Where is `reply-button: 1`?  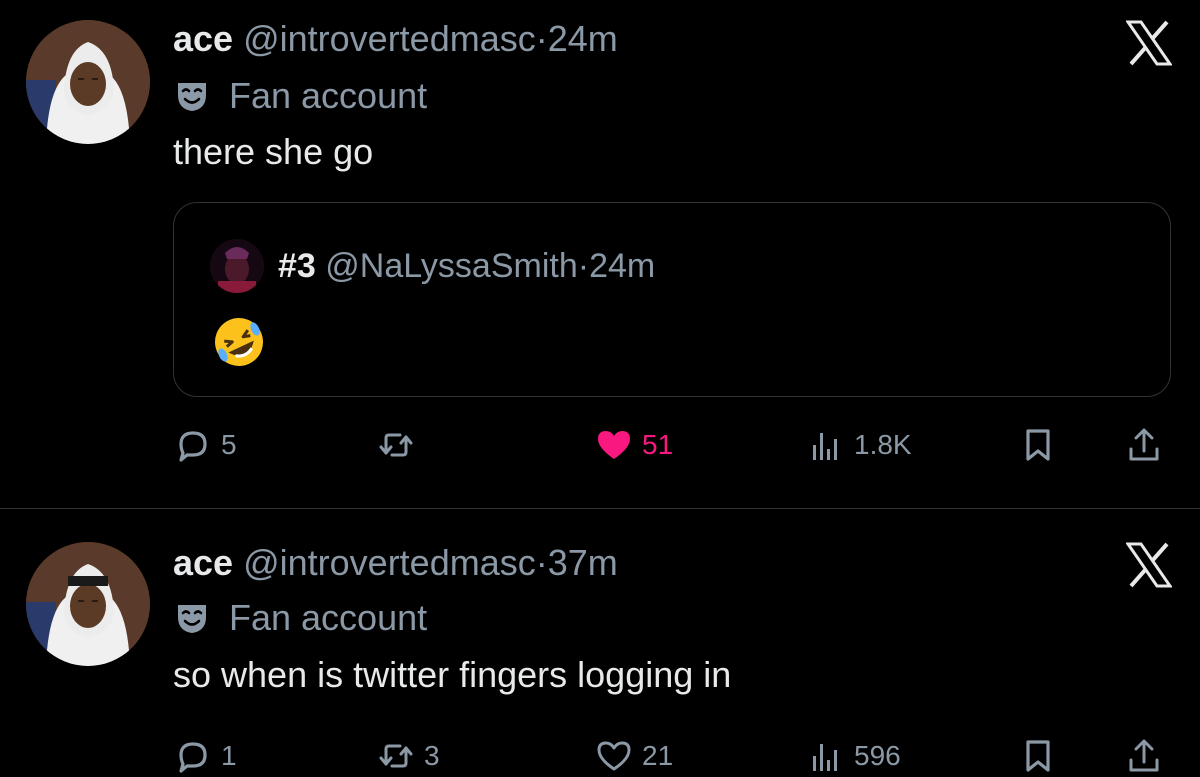
reply-button: 1 is located at coordinates (206, 754).